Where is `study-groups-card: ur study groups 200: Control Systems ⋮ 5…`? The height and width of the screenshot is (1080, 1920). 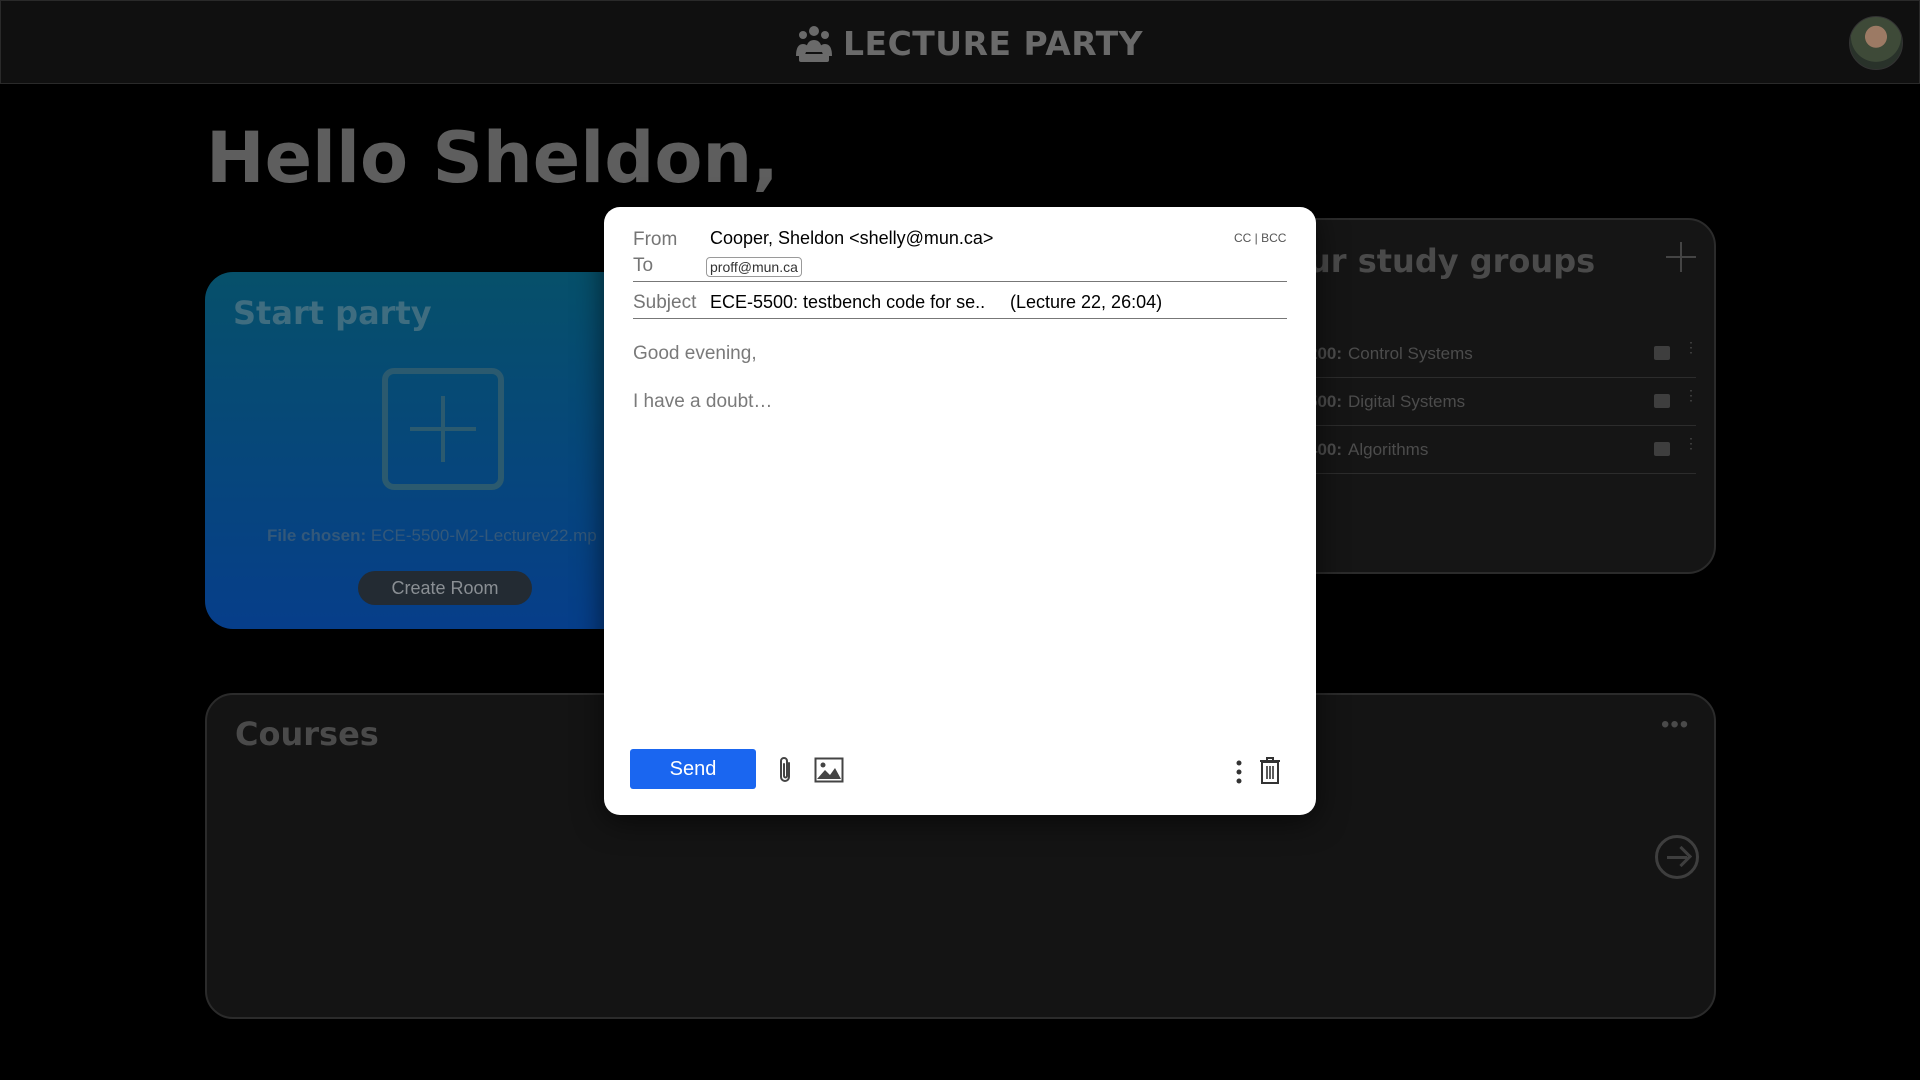
study-groups-card: ur study groups 200: Control Systems ⋮ 5… is located at coordinates (1488, 396).